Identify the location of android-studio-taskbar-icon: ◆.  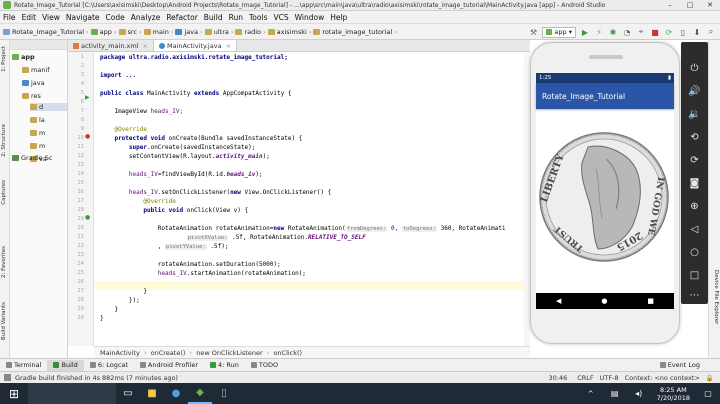
(200, 393).